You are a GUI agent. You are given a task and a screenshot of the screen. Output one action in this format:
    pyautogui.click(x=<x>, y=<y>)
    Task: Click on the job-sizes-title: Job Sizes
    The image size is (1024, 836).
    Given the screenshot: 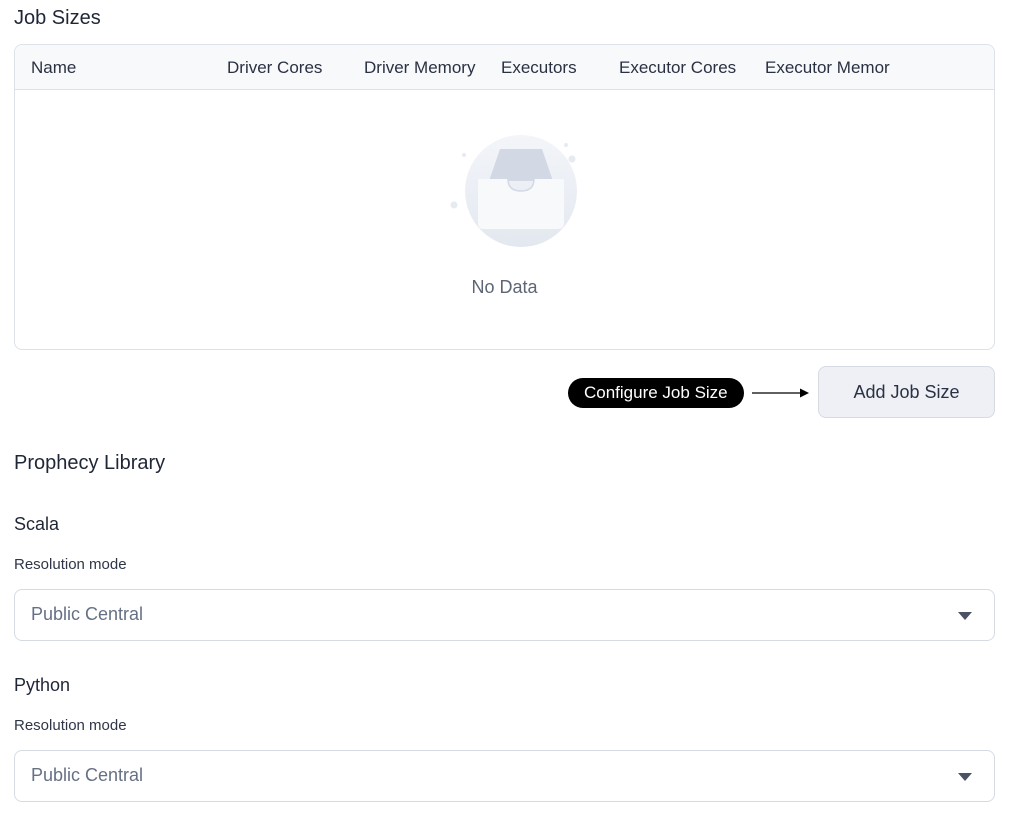 What is the action you would take?
    pyautogui.click(x=57, y=18)
    